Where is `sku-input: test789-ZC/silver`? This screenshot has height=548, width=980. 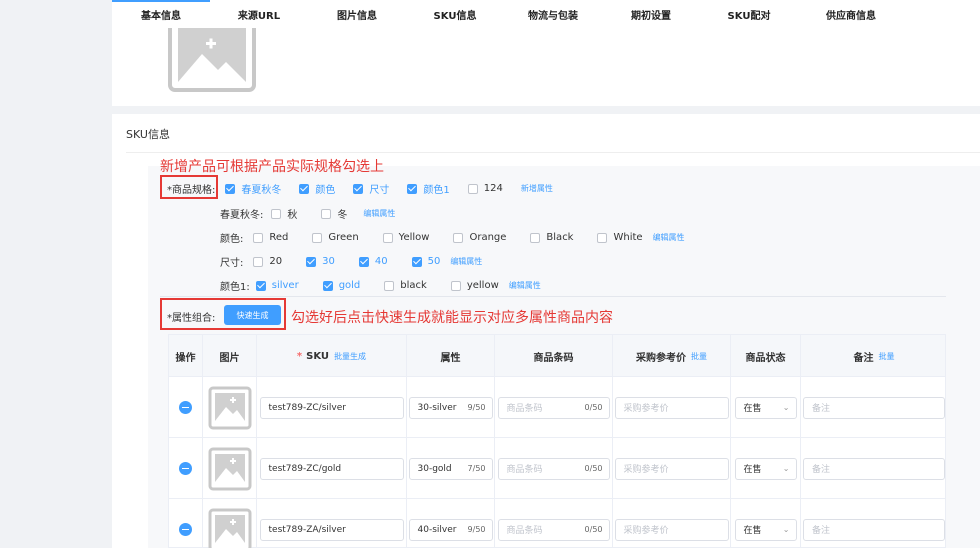 sku-input: test789-ZC/silver is located at coordinates (331, 407).